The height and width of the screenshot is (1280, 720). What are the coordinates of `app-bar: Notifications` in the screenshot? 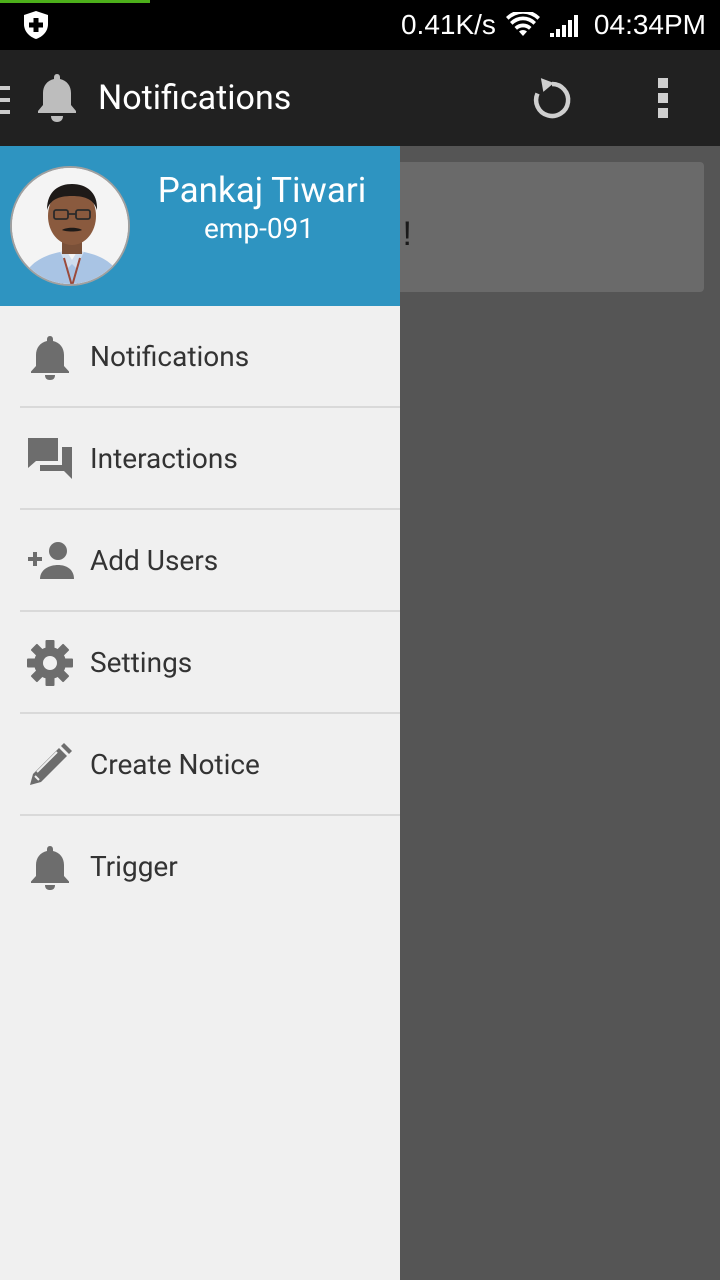 It's located at (360, 98).